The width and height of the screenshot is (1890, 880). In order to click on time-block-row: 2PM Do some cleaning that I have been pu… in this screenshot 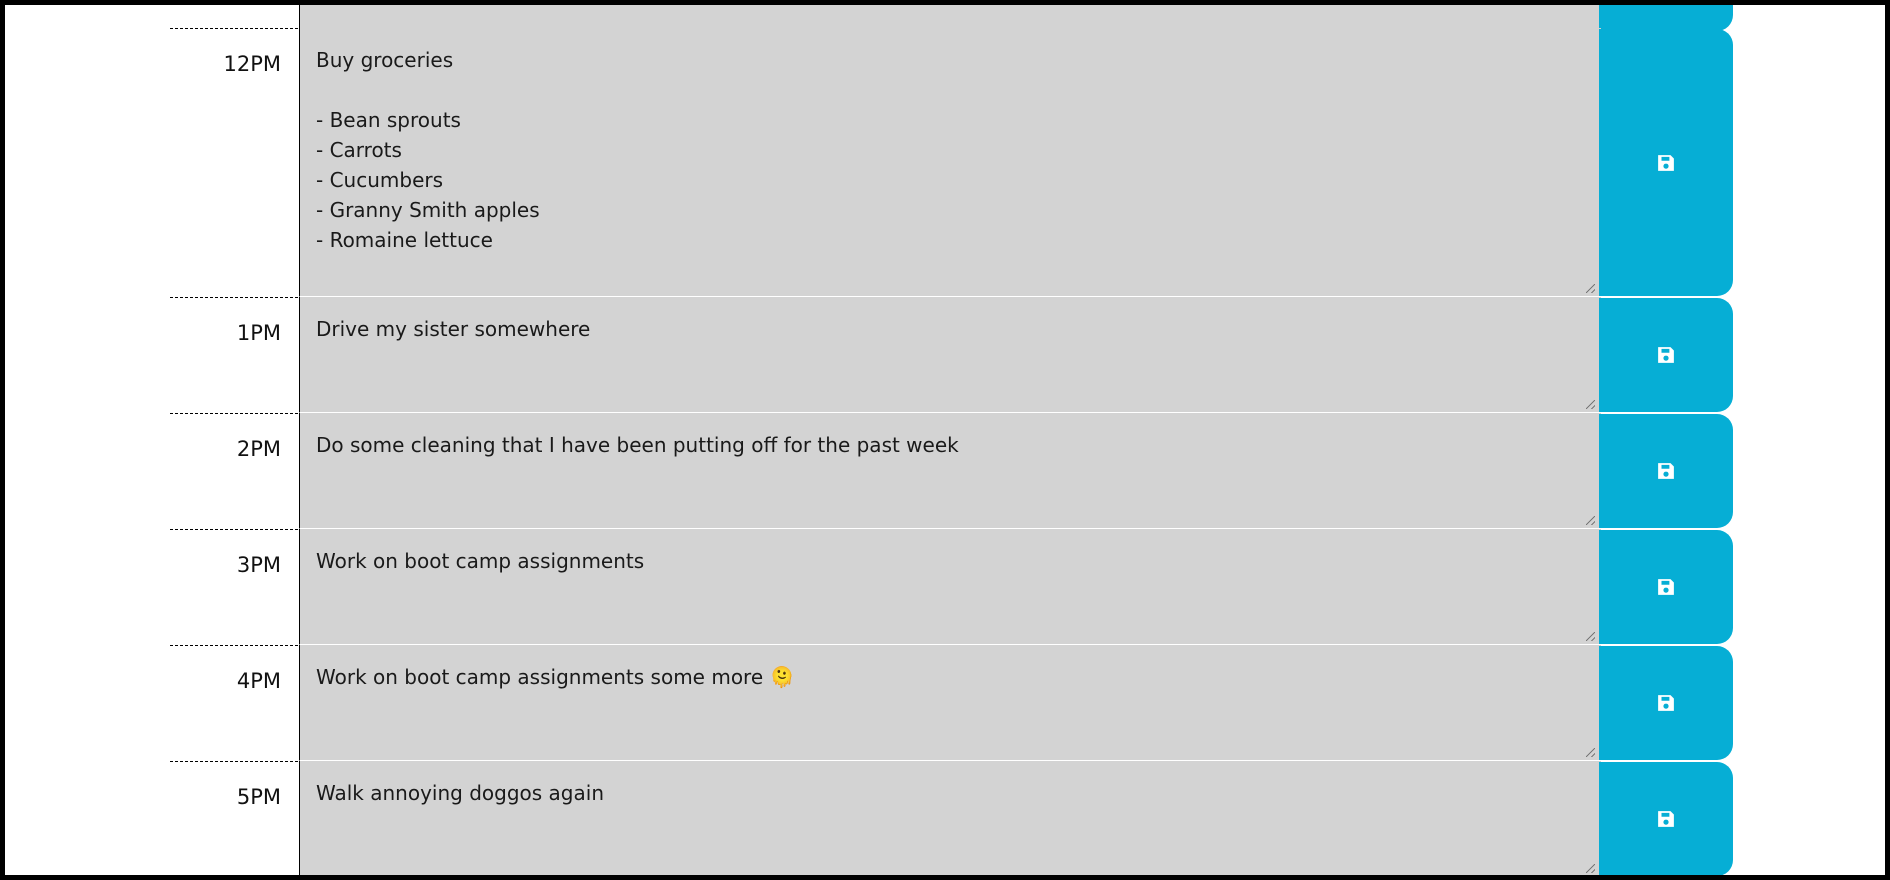, I will do `click(945, 471)`.